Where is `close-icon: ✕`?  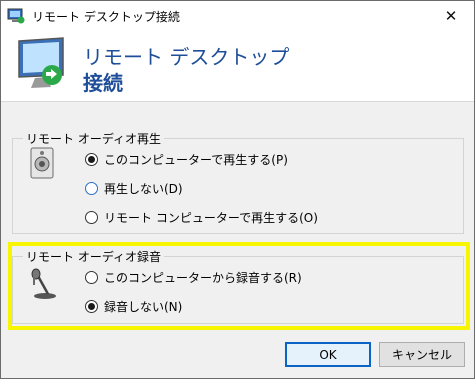
close-icon: ✕ is located at coordinates (451, 16).